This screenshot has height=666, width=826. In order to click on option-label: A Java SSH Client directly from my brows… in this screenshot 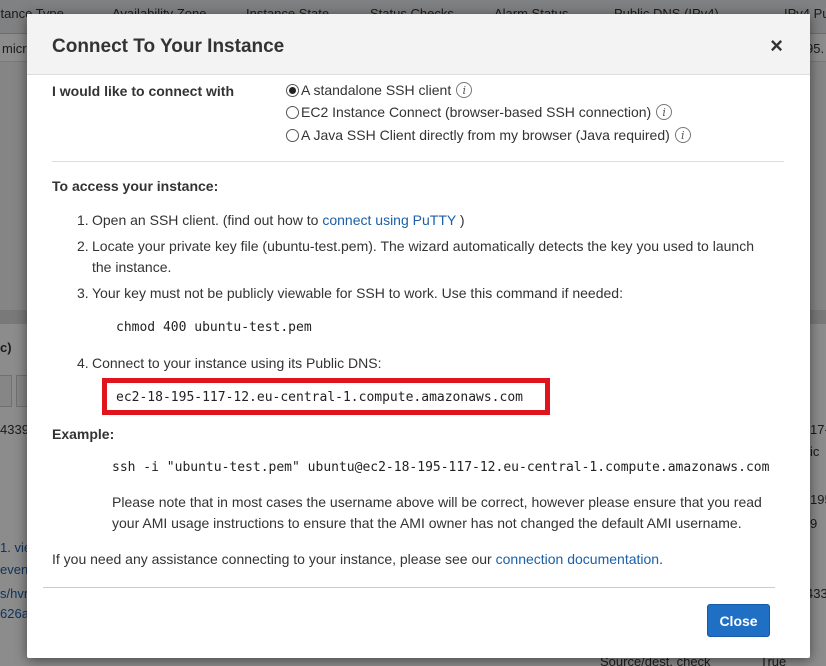, I will do `click(485, 135)`.